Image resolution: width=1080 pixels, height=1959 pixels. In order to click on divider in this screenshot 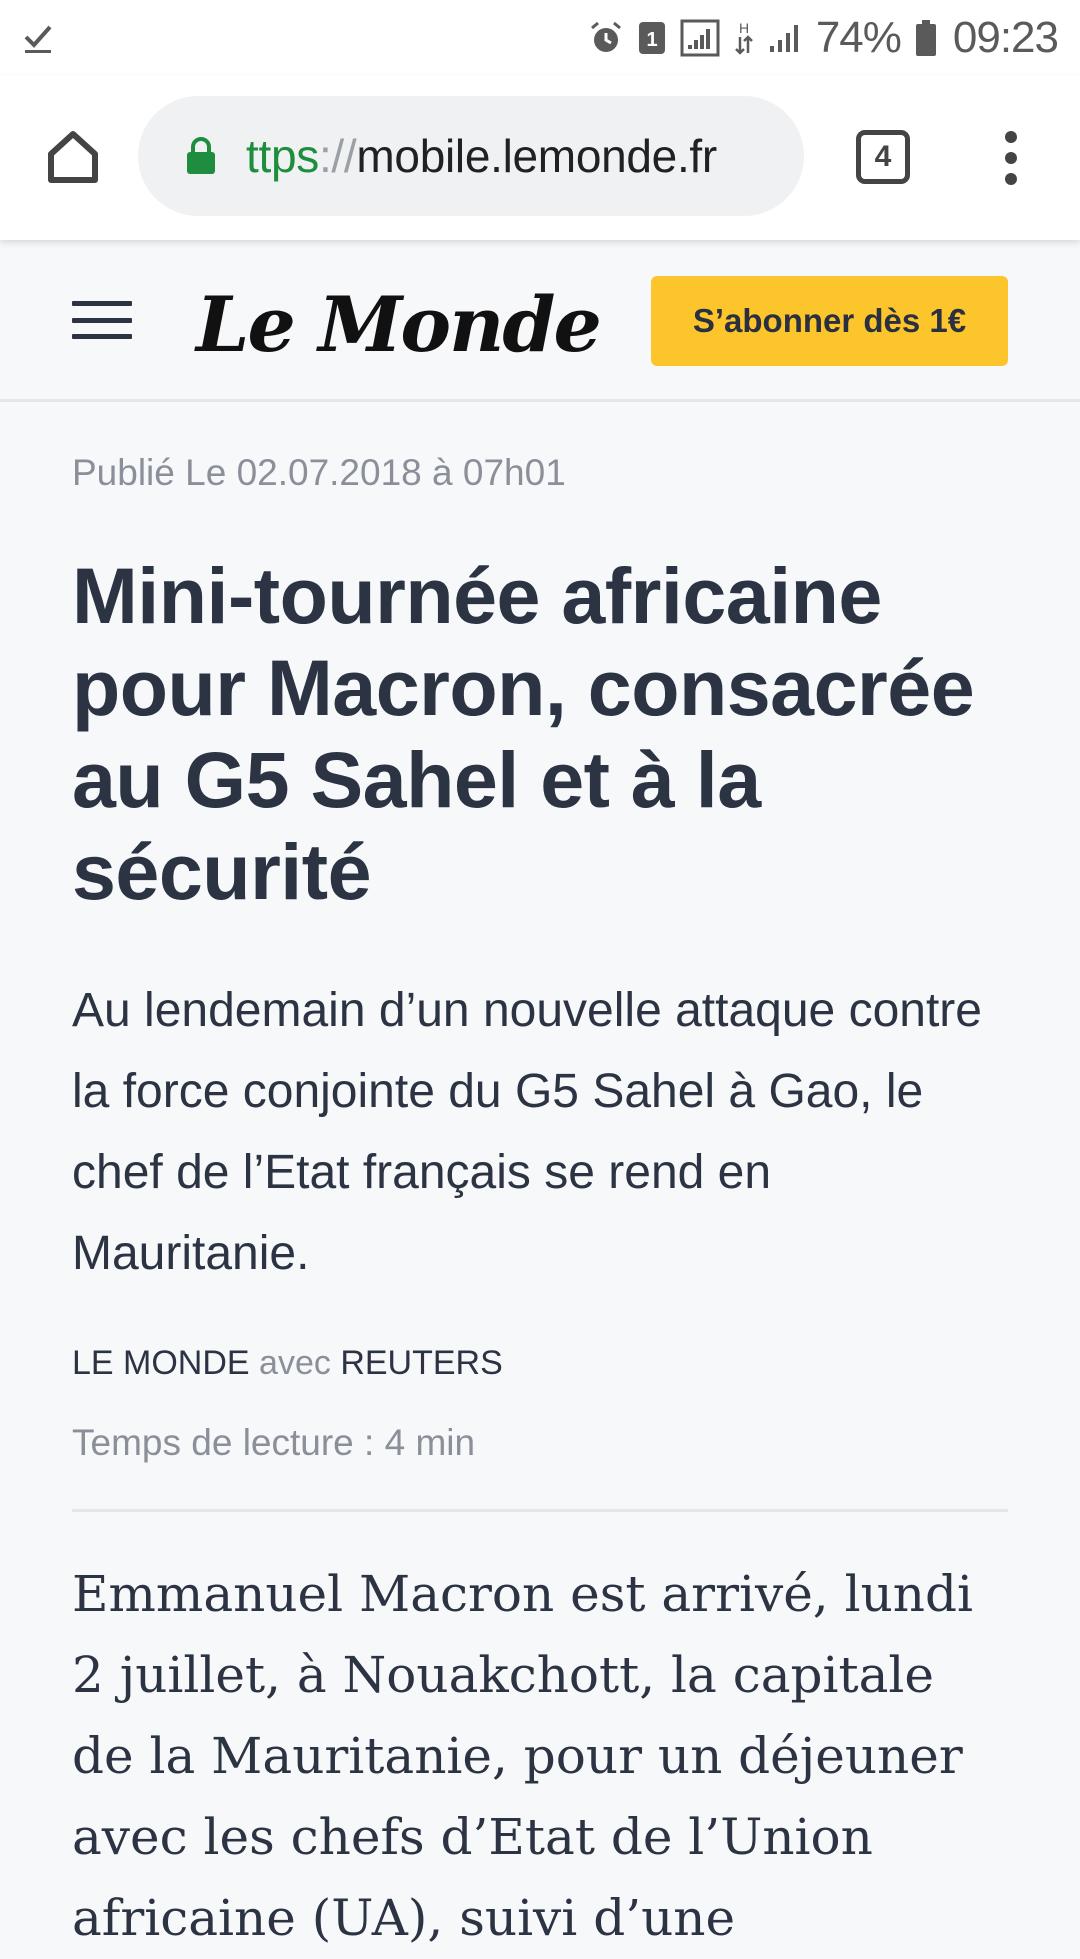, I will do `click(540, 1510)`.